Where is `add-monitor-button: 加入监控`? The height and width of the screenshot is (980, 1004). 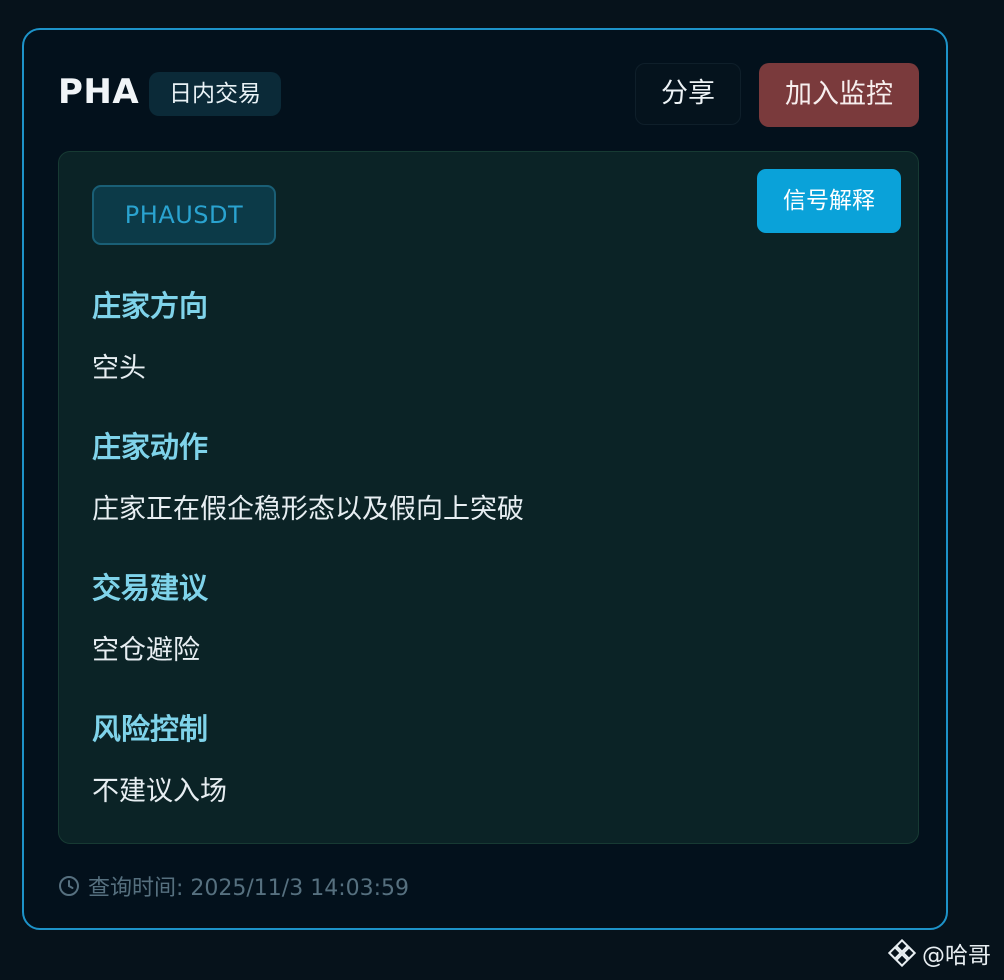
add-monitor-button: 加入监控 is located at coordinates (839, 95).